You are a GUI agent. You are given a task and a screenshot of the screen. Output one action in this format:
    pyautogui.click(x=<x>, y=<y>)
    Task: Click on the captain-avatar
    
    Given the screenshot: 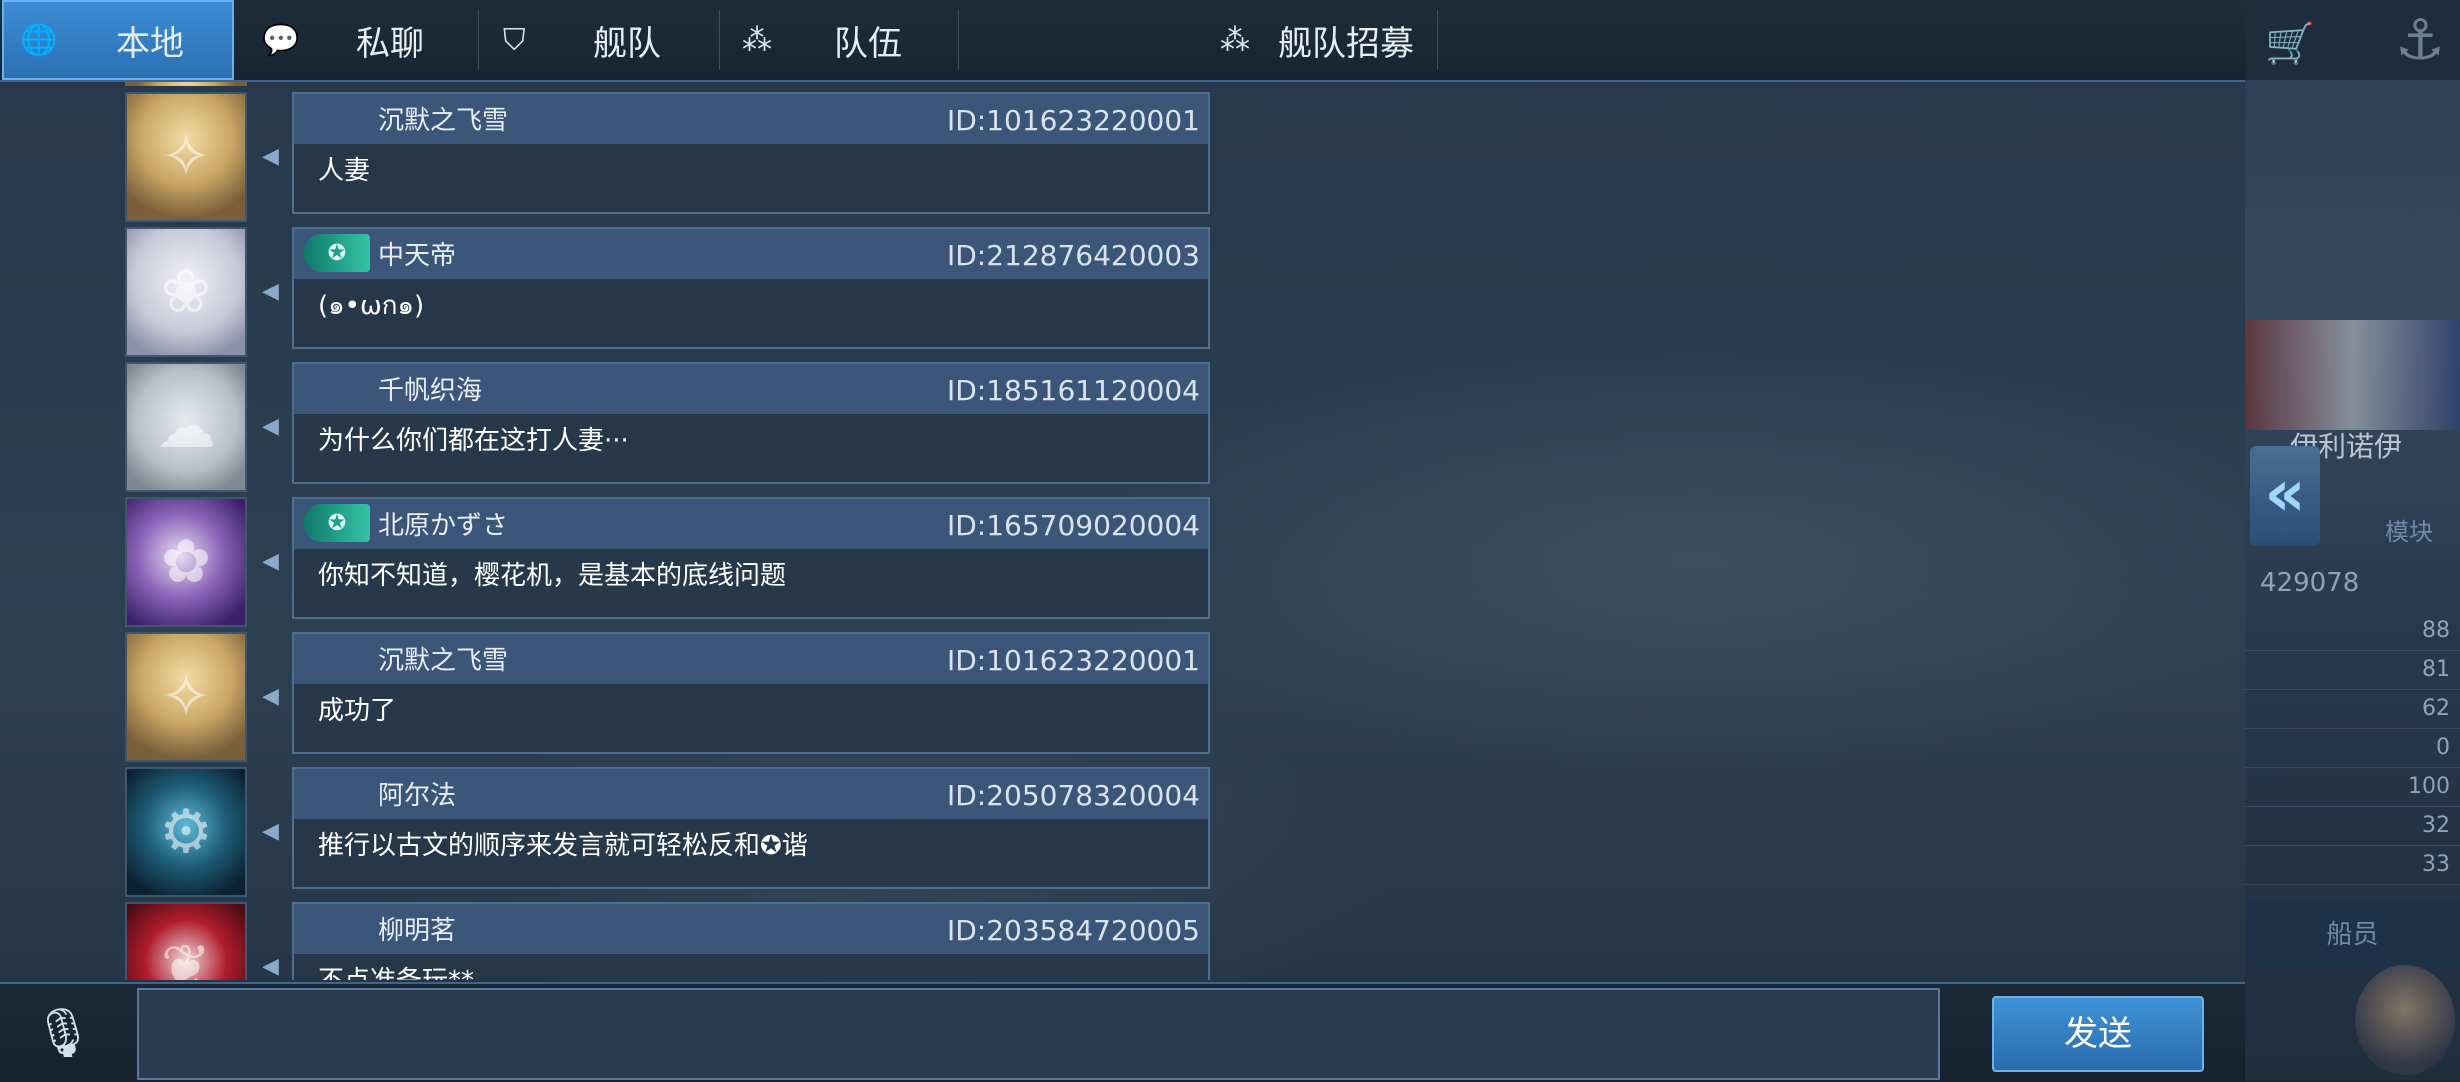 What is the action you would take?
    pyautogui.click(x=2405, y=1020)
    